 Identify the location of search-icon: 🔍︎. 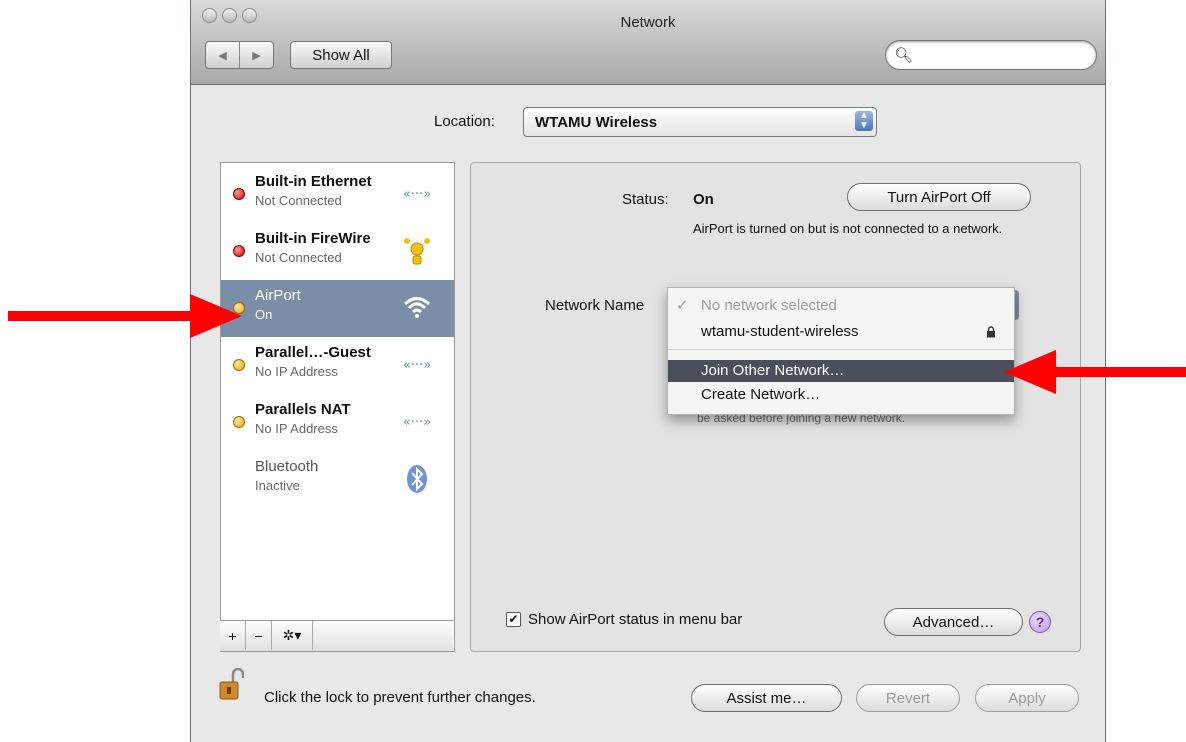
(904, 55).